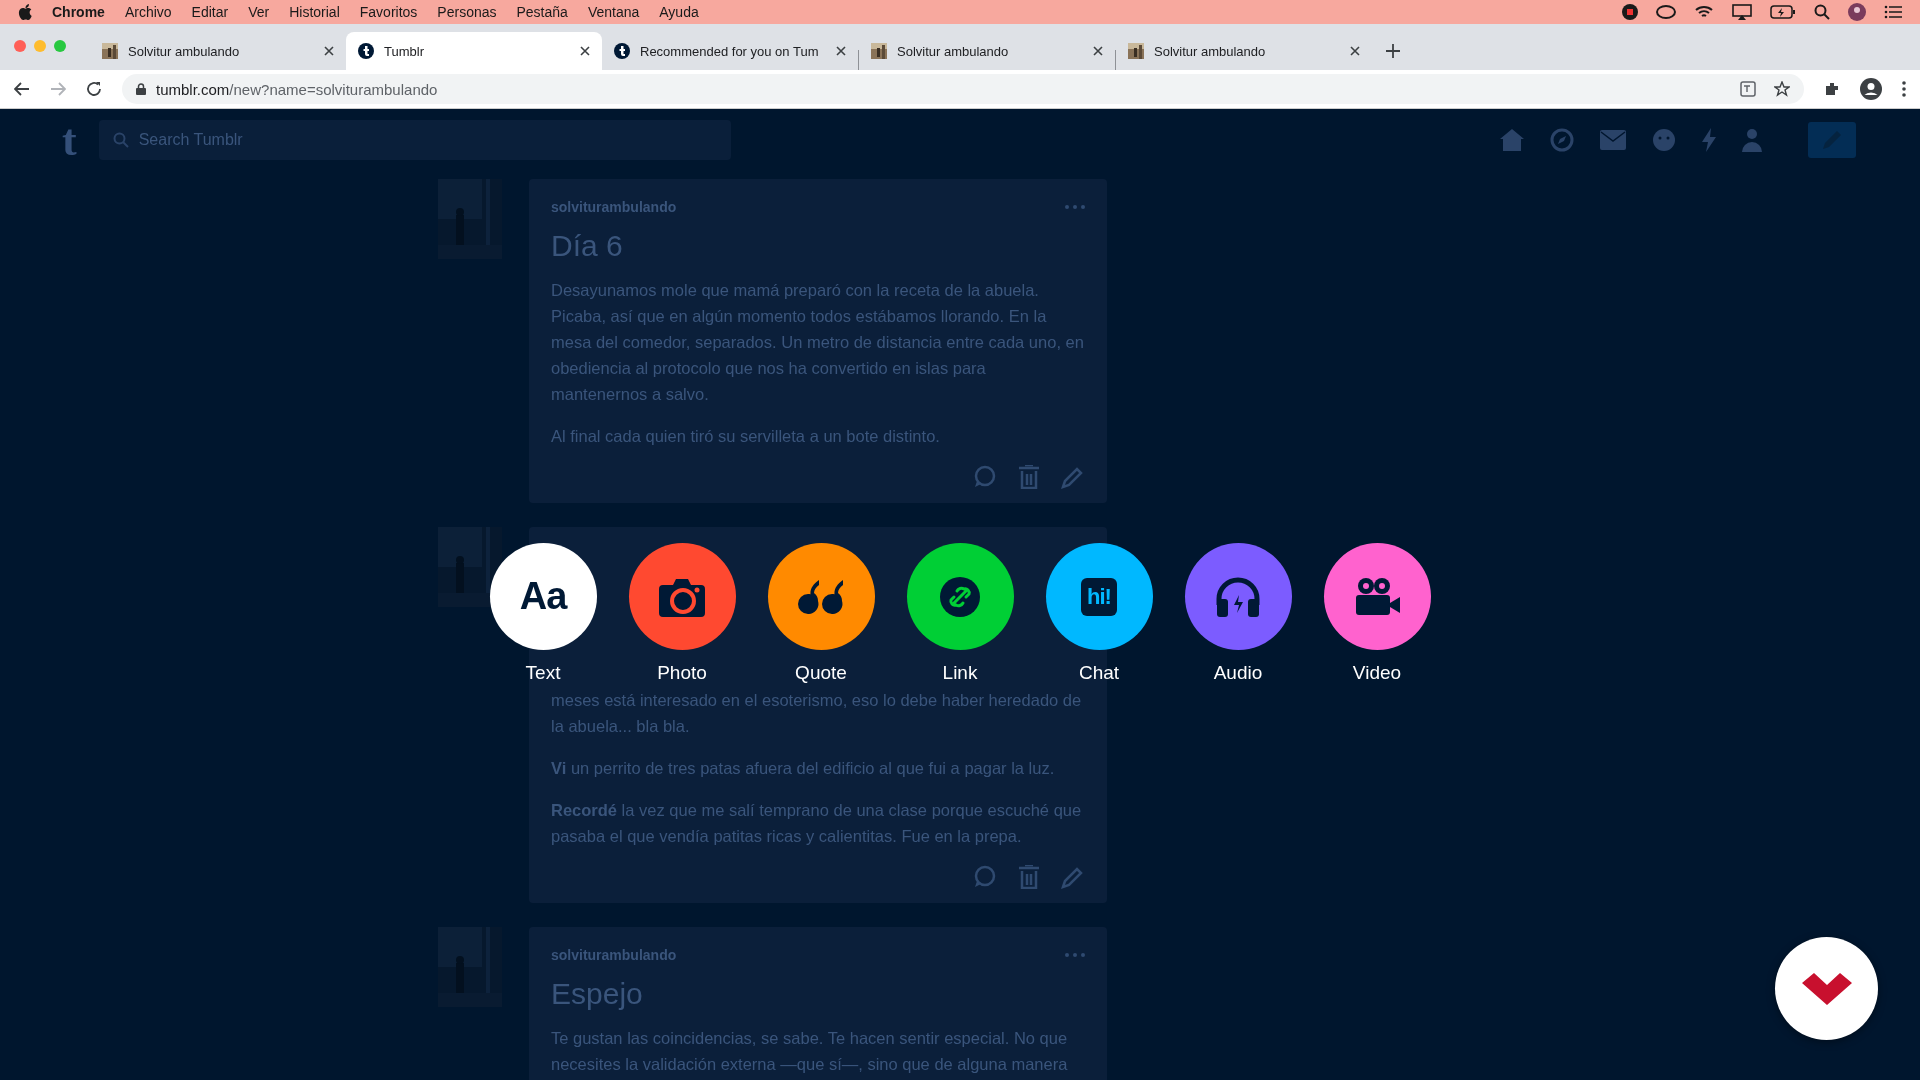  I want to click on speech-bubble-icon: hi!, so click(1099, 596).